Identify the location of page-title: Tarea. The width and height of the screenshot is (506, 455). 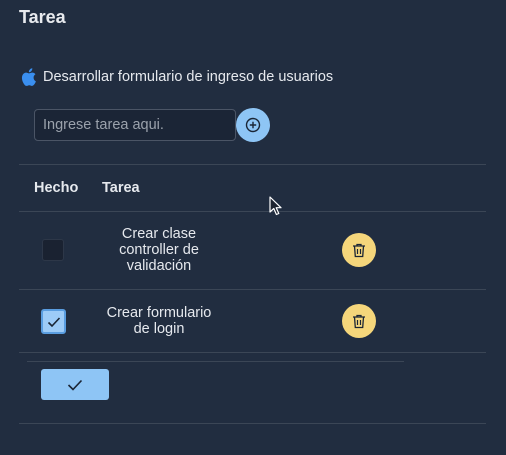
(42, 17).